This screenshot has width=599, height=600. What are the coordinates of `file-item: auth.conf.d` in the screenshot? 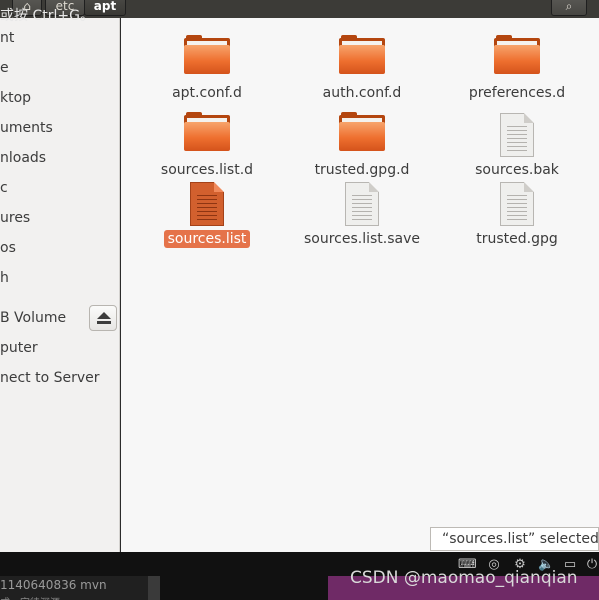 It's located at (362, 68).